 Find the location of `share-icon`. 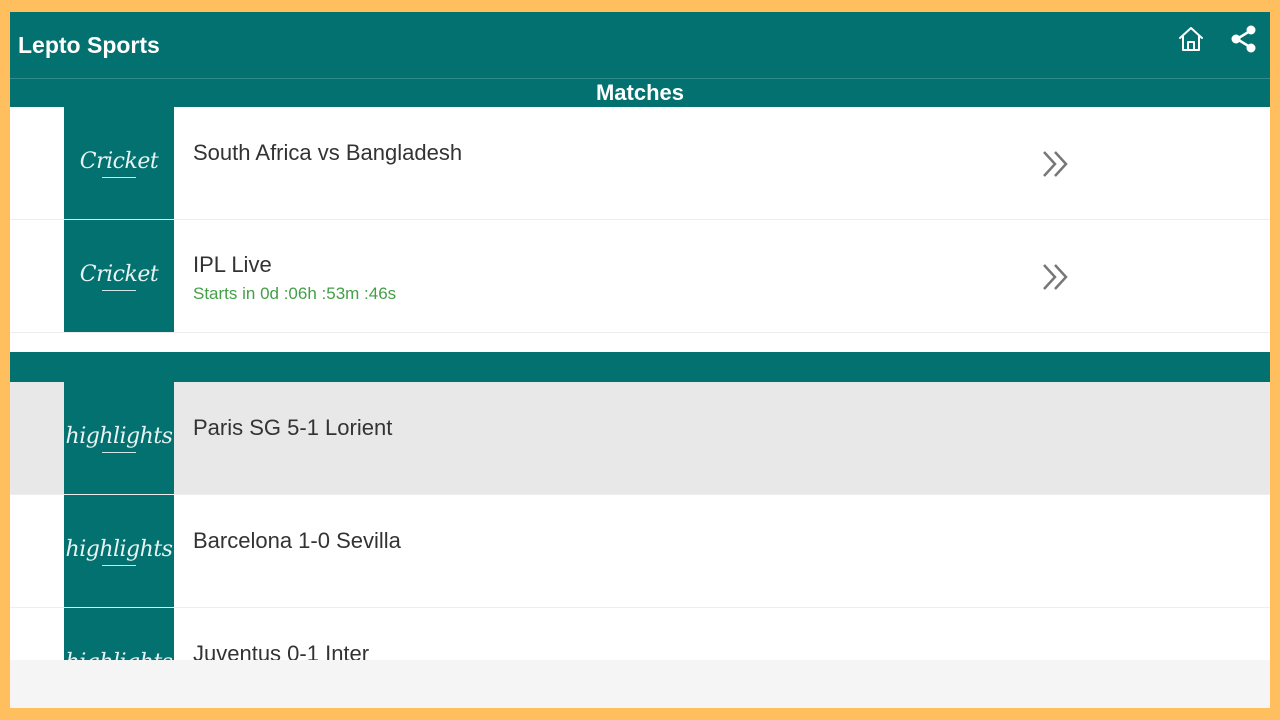

share-icon is located at coordinates (1243, 39).